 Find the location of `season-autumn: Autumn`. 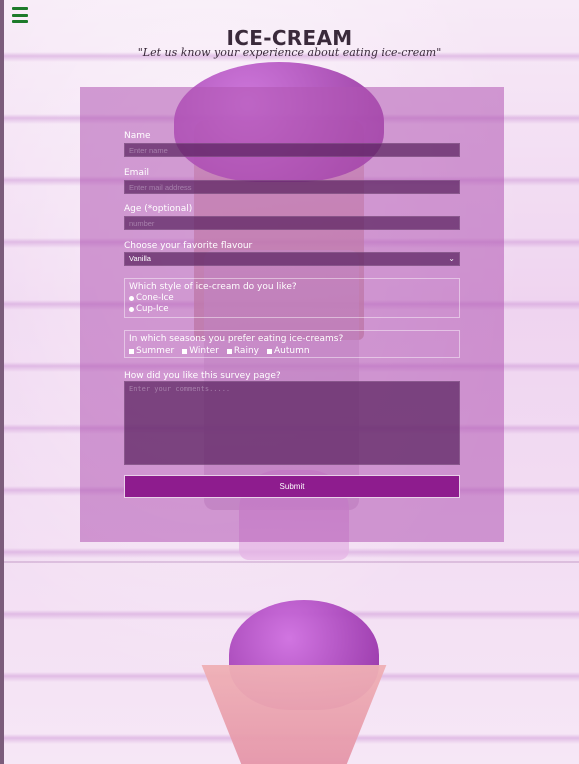

season-autumn: Autumn is located at coordinates (288, 351).